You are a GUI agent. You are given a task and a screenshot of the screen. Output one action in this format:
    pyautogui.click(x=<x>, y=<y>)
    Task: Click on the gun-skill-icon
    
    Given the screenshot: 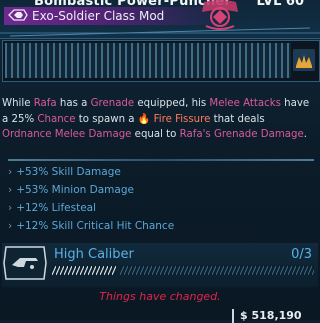 What is the action you would take?
    pyautogui.click(x=25, y=263)
    